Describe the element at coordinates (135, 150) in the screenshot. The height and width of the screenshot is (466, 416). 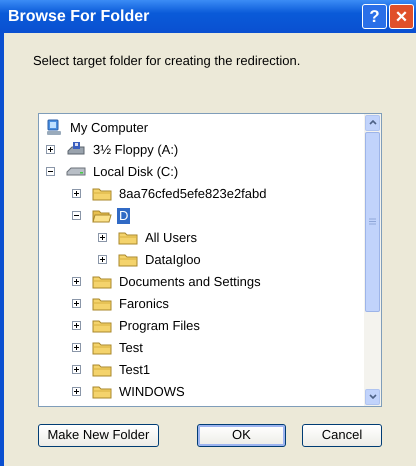
I see `tree-item: 3½ Floppy (A:)` at that location.